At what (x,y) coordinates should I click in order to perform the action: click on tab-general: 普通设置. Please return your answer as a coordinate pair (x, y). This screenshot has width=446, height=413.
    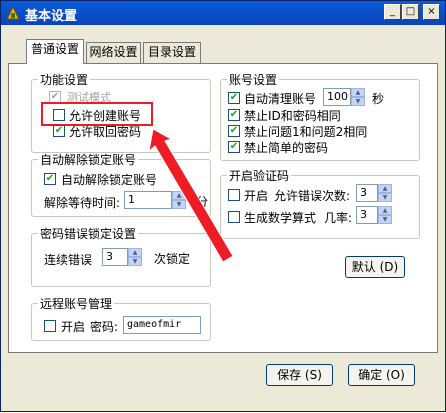
    Looking at the image, I should click on (55, 51).